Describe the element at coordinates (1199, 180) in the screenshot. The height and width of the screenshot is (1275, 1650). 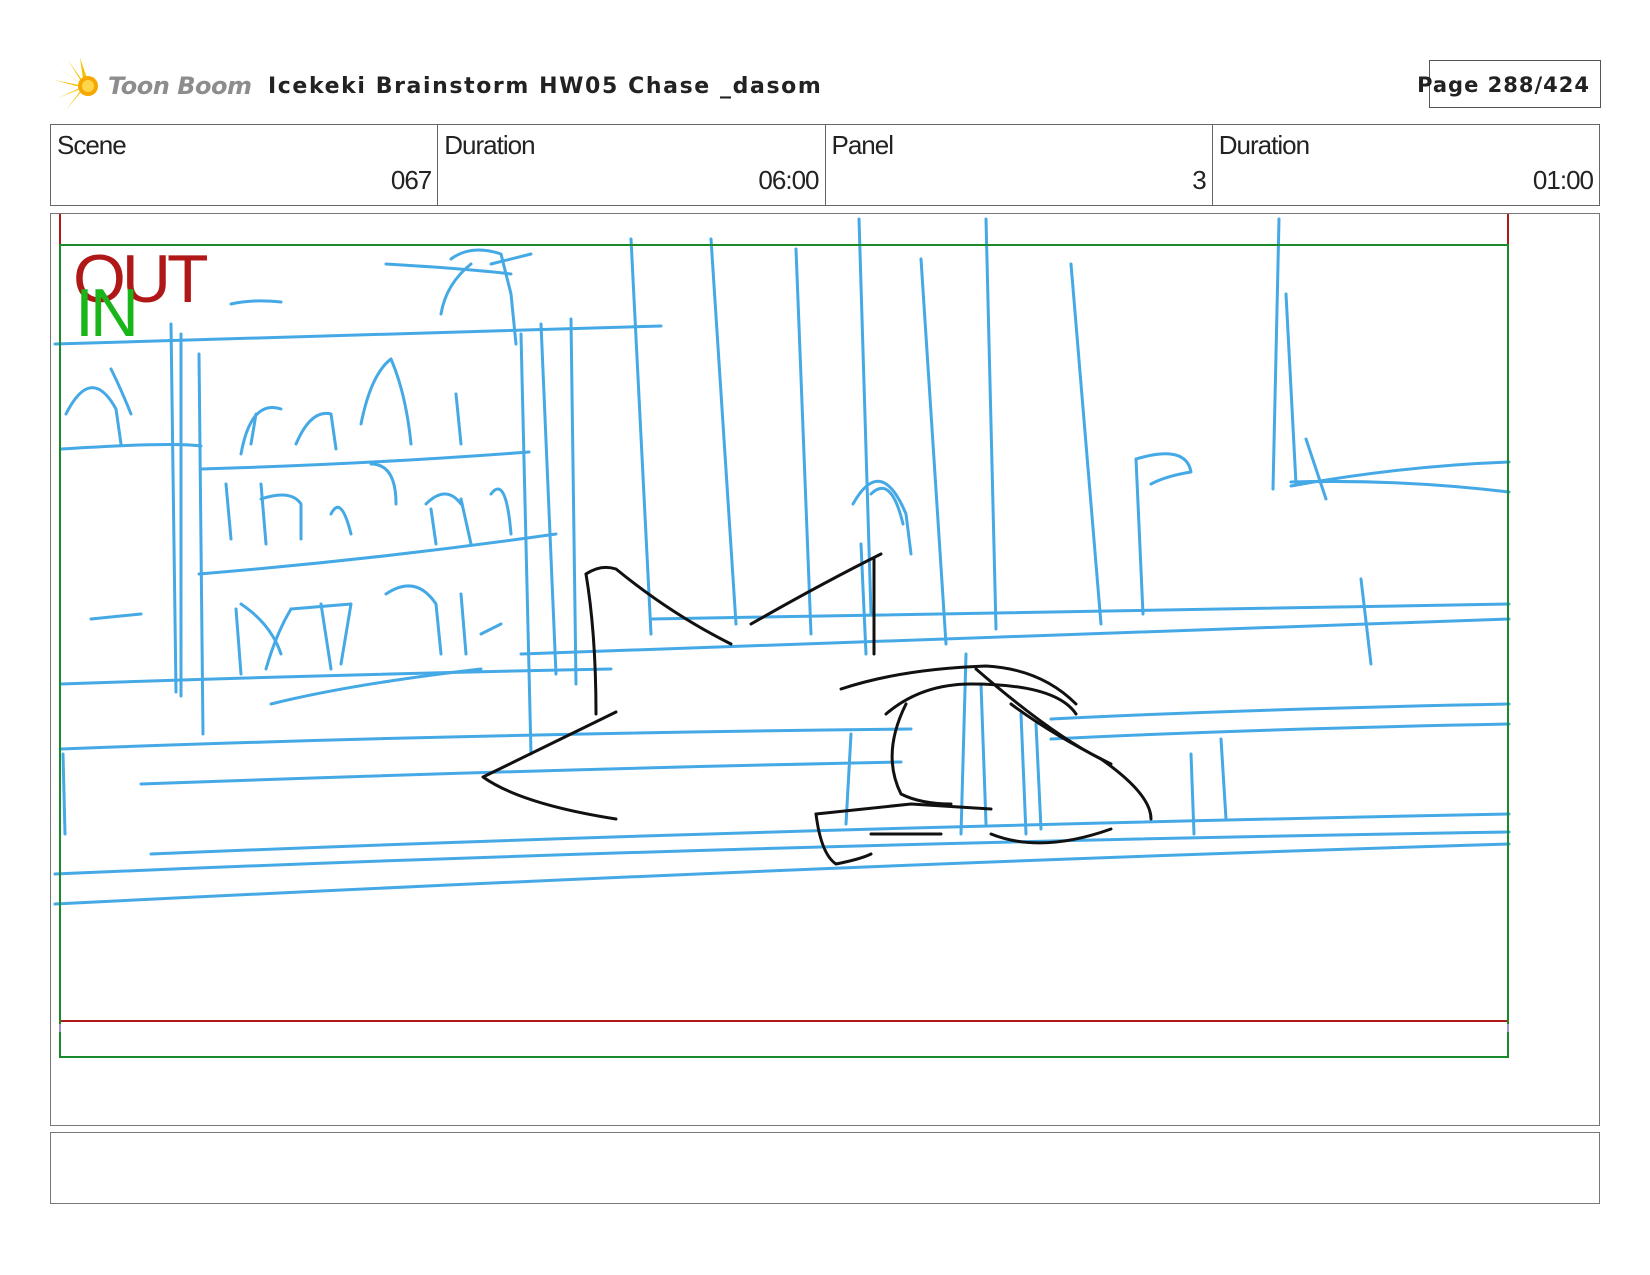
I see `panel-value: 3` at that location.